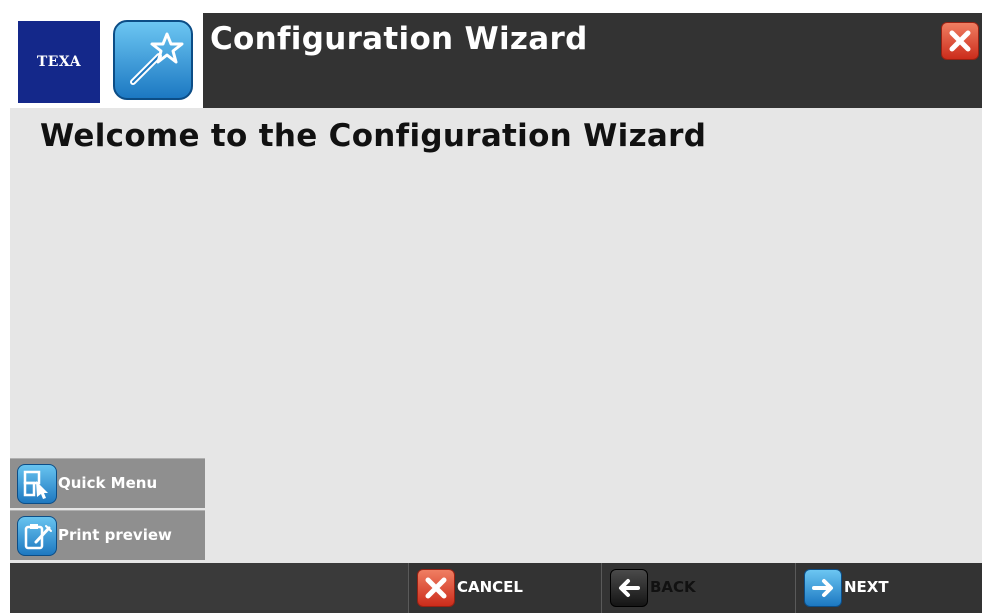 This screenshot has width=982, height=613. Describe the element at coordinates (490, 587) in the screenshot. I see `cancel-label: CANCEL` at that location.